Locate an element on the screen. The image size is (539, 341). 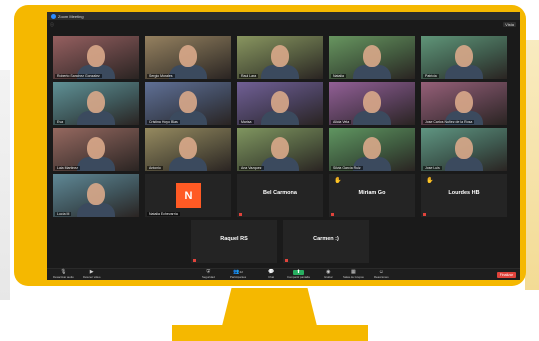
participant-tile: Natalia is located at coordinates (372, 57).